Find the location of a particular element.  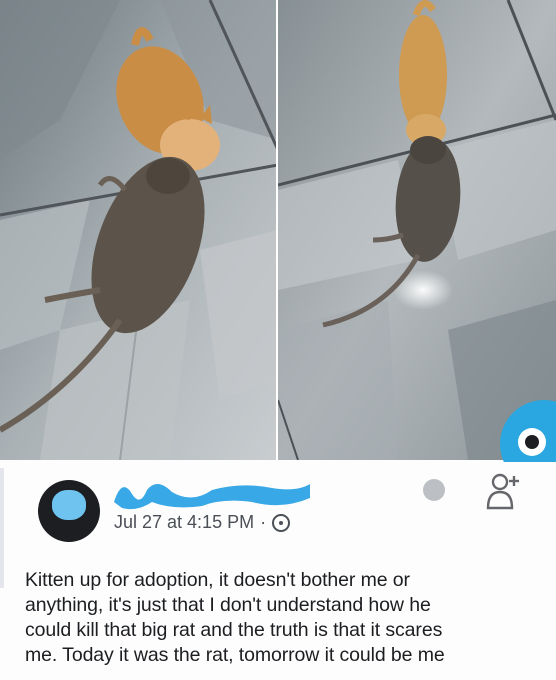

add-friend-icon is located at coordinates (504, 490).